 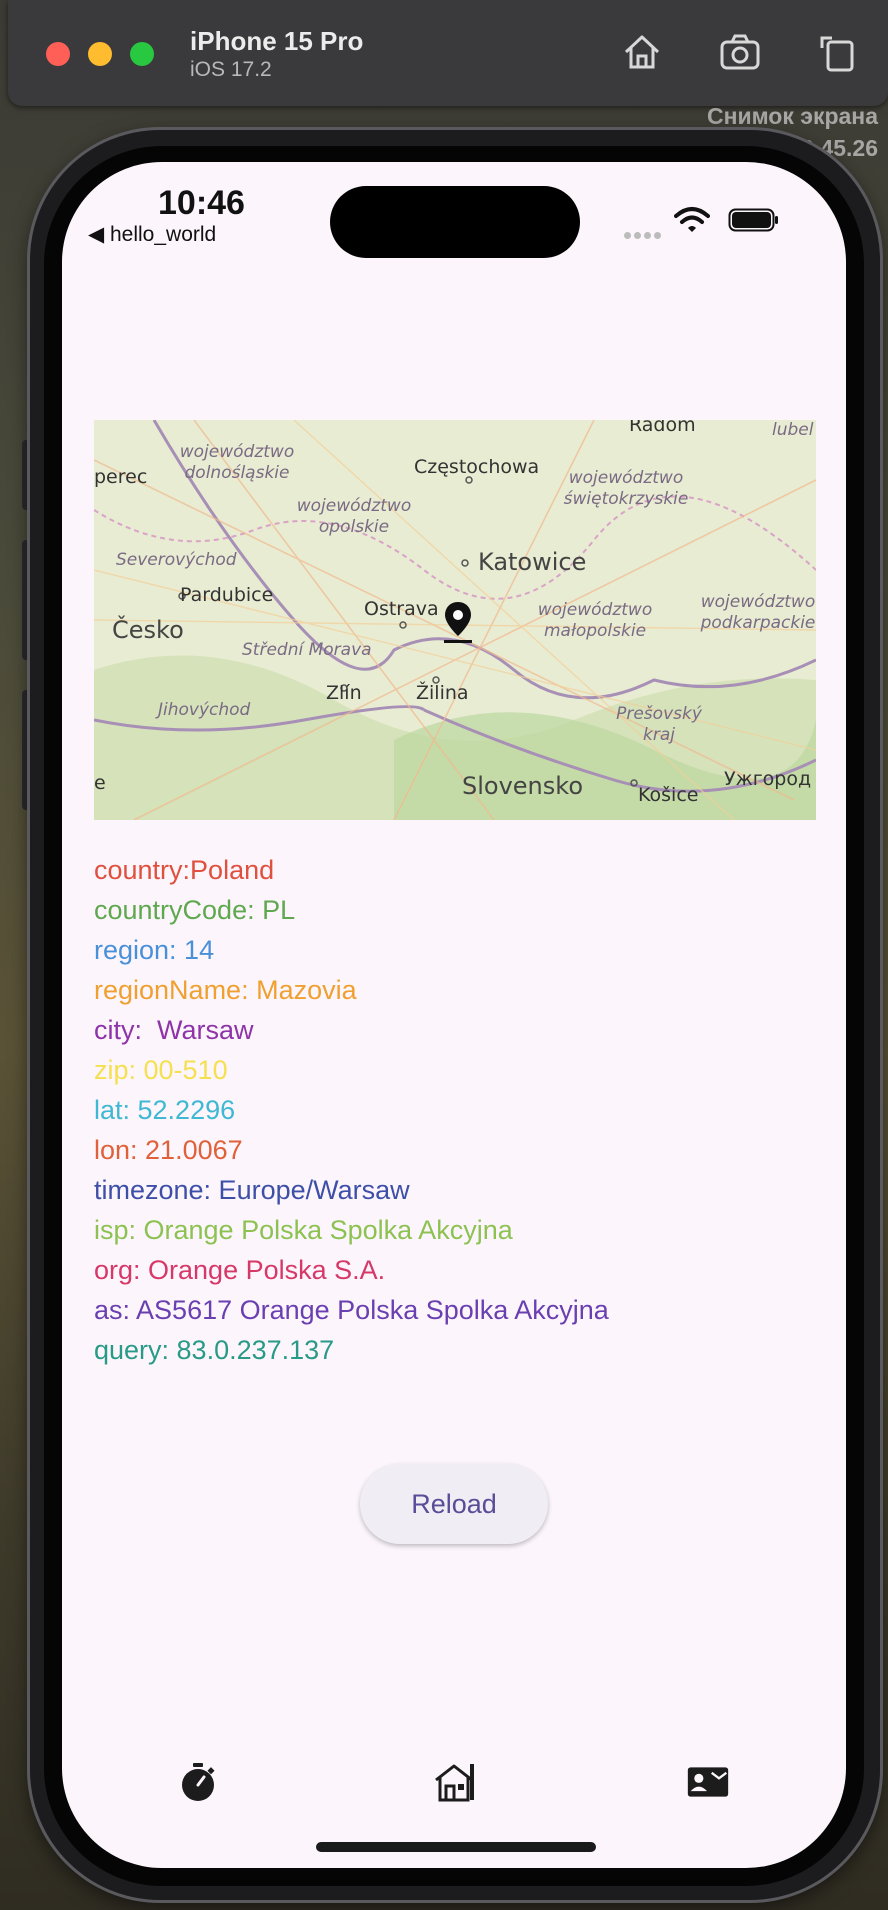 What do you see at coordinates (668, 795) in the screenshot?
I see `map-label-kosice: Košice` at bounding box center [668, 795].